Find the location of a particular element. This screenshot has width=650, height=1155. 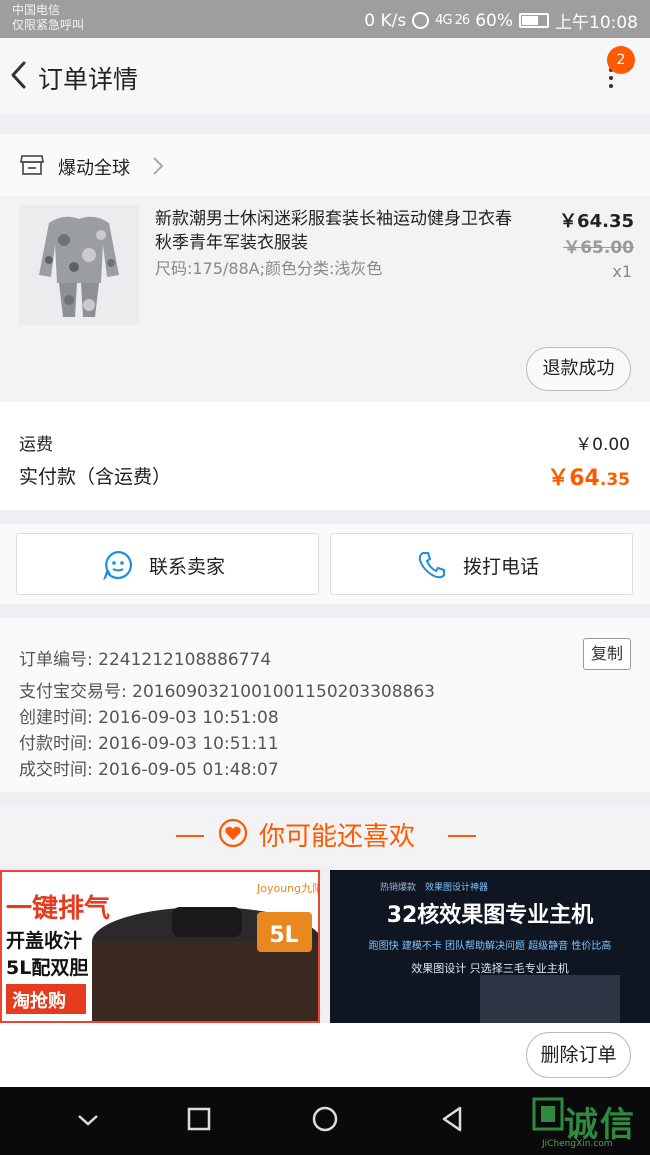

carrier-name: 中国电信 is located at coordinates (36, 10).